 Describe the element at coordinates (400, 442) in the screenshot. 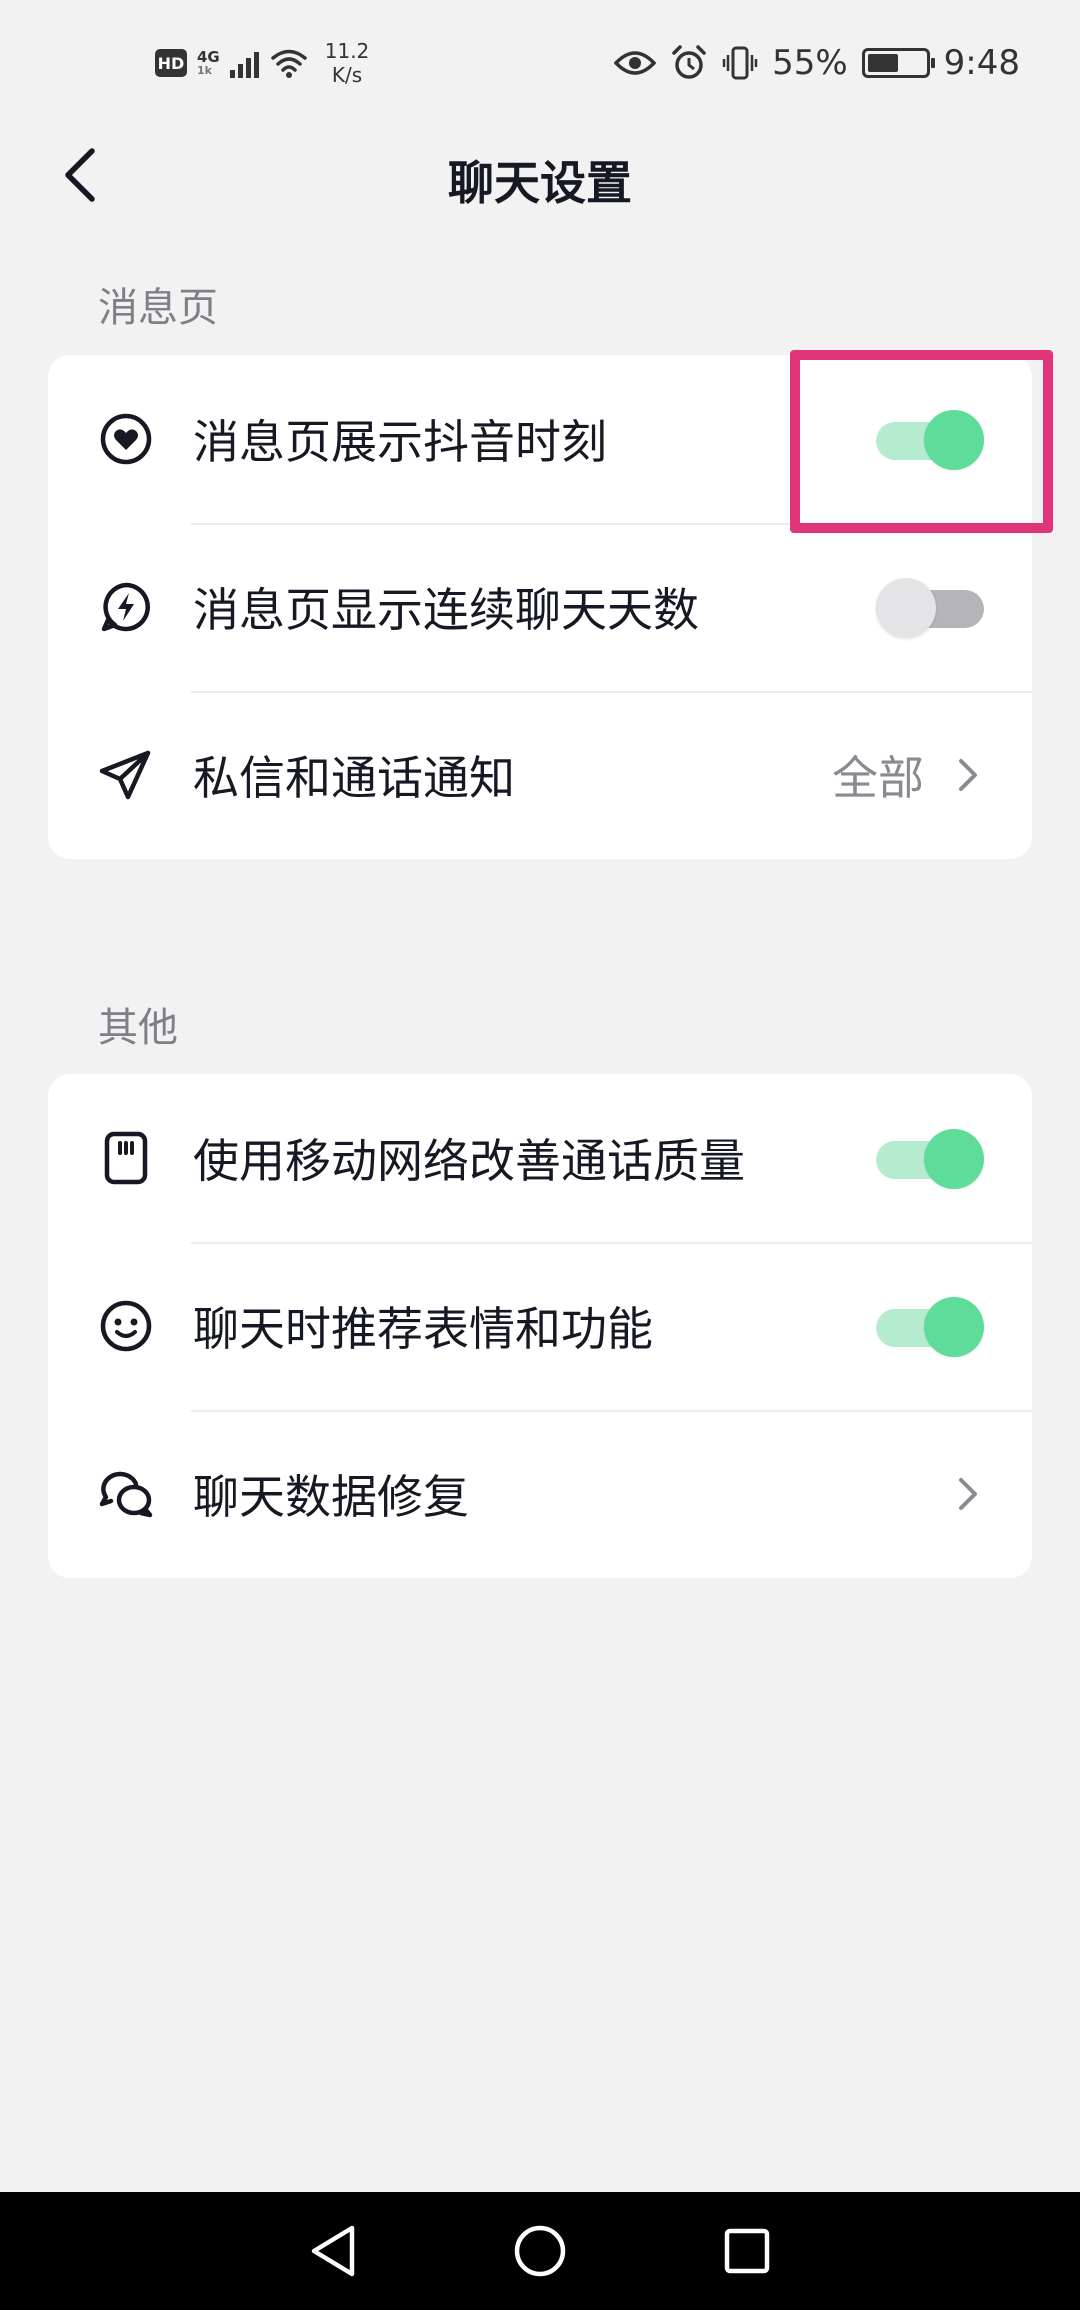

I see `setting-label: 消息页展示抖音时刻` at that location.